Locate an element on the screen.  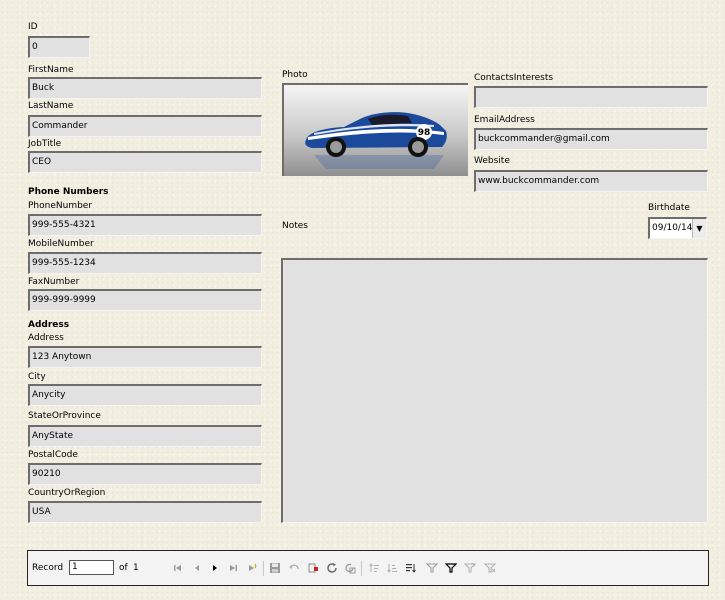
photo-image: 98 is located at coordinates (375, 129).